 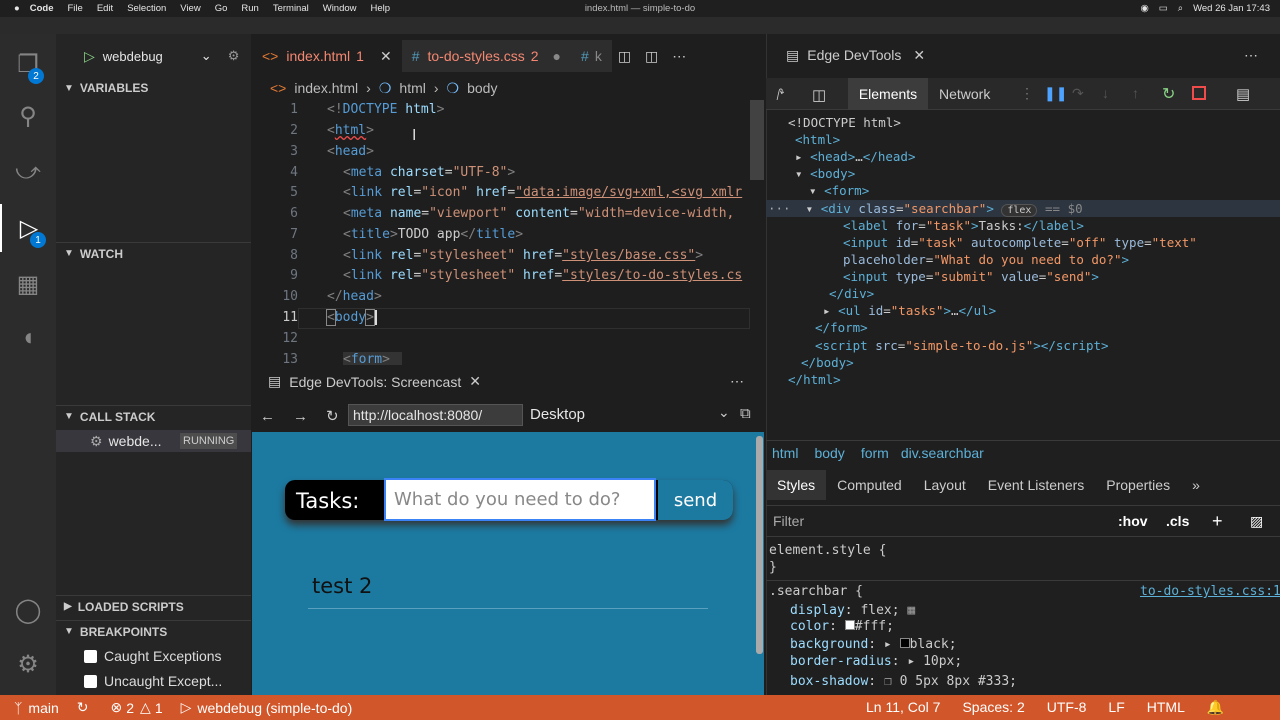 I want to click on rule-selector: .searchbar {, so click(x=816, y=591).